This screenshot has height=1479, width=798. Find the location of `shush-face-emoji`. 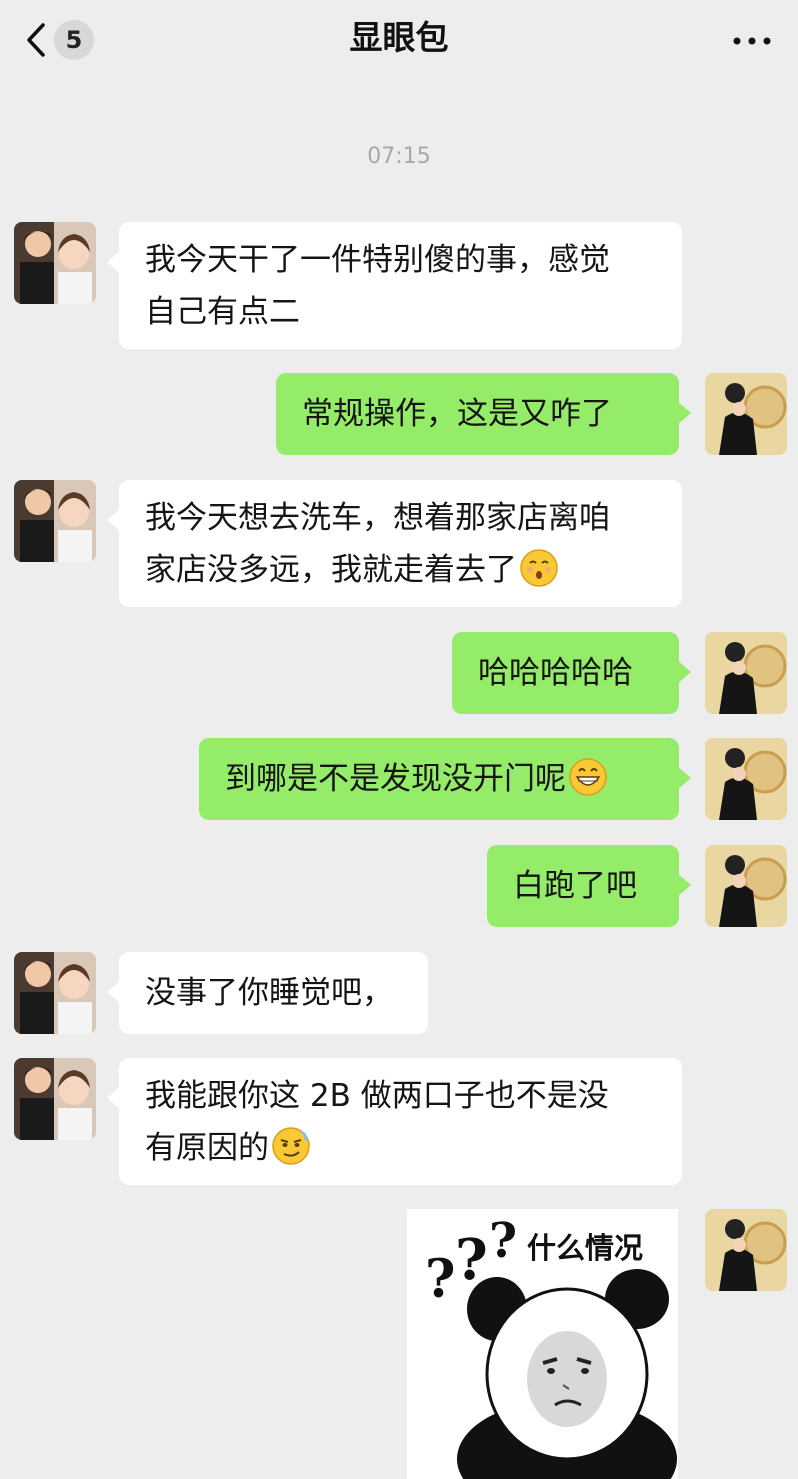

shush-face-emoji is located at coordinates (539, 568).